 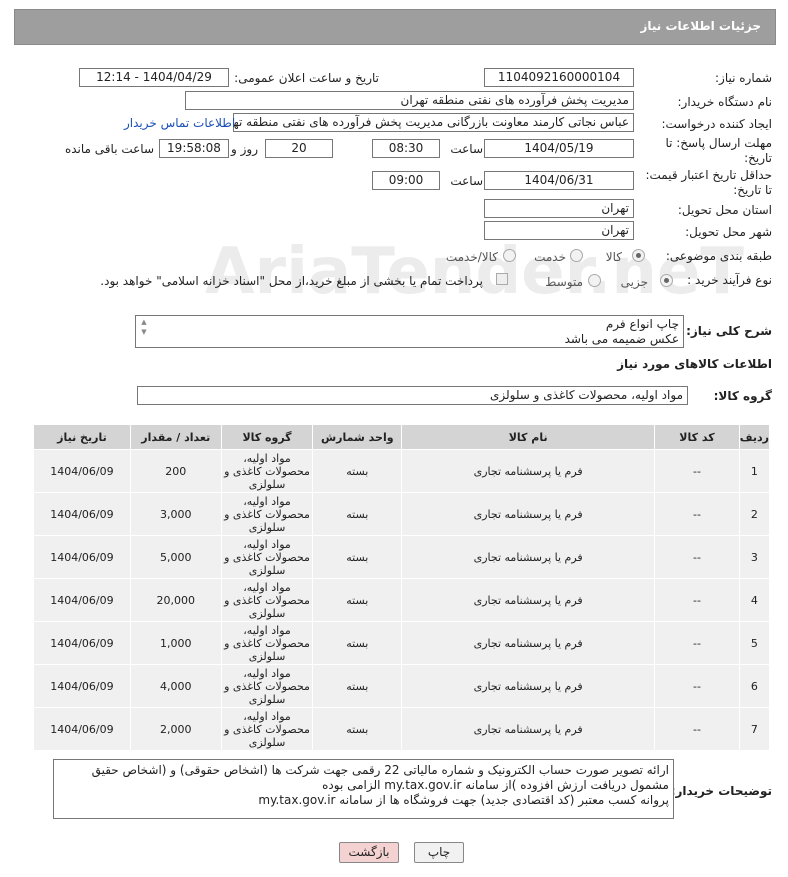 What do you see at coordinates (369, 852) in the screenshot?
I see `back-button: بازگشت` at bounding box center [369, 852].